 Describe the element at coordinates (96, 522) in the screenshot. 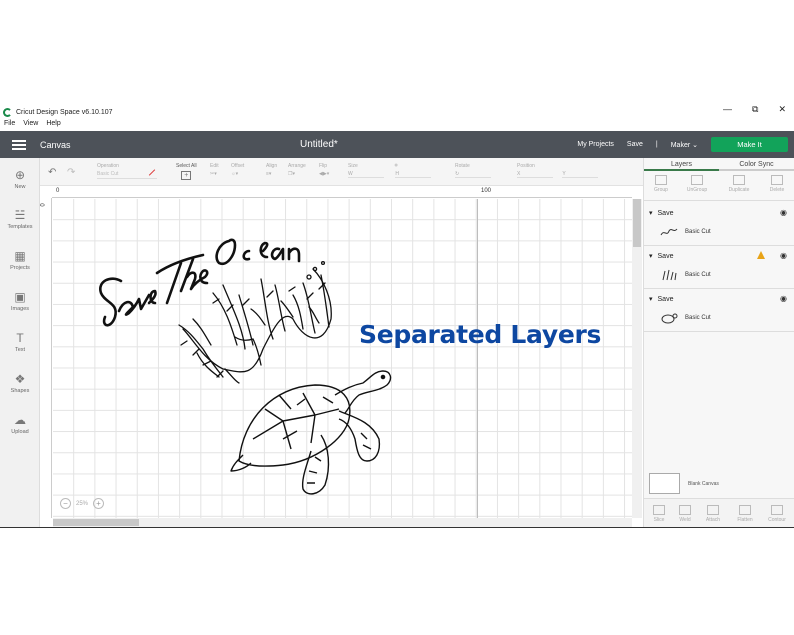

I see `horizontal-scroll-thumb` at that location.